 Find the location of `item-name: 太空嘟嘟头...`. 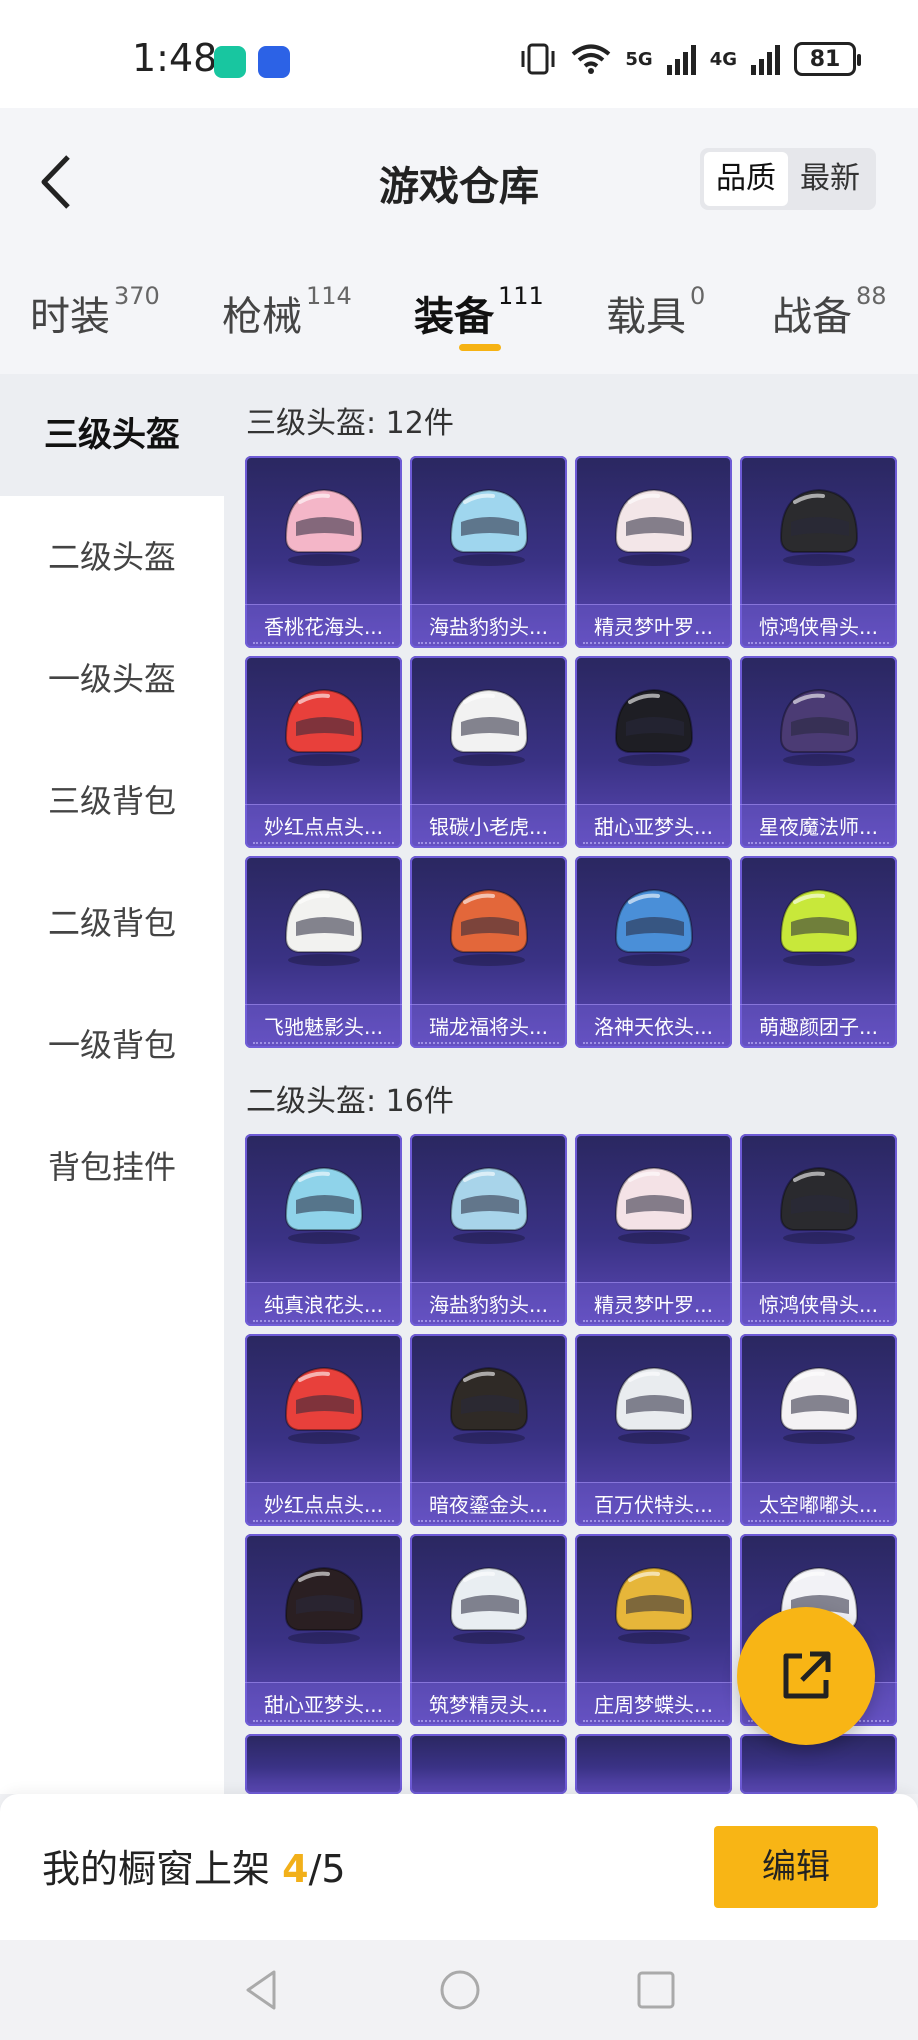

item-name: 太空嘟嘟头... is located at coordinates (818, 1504).